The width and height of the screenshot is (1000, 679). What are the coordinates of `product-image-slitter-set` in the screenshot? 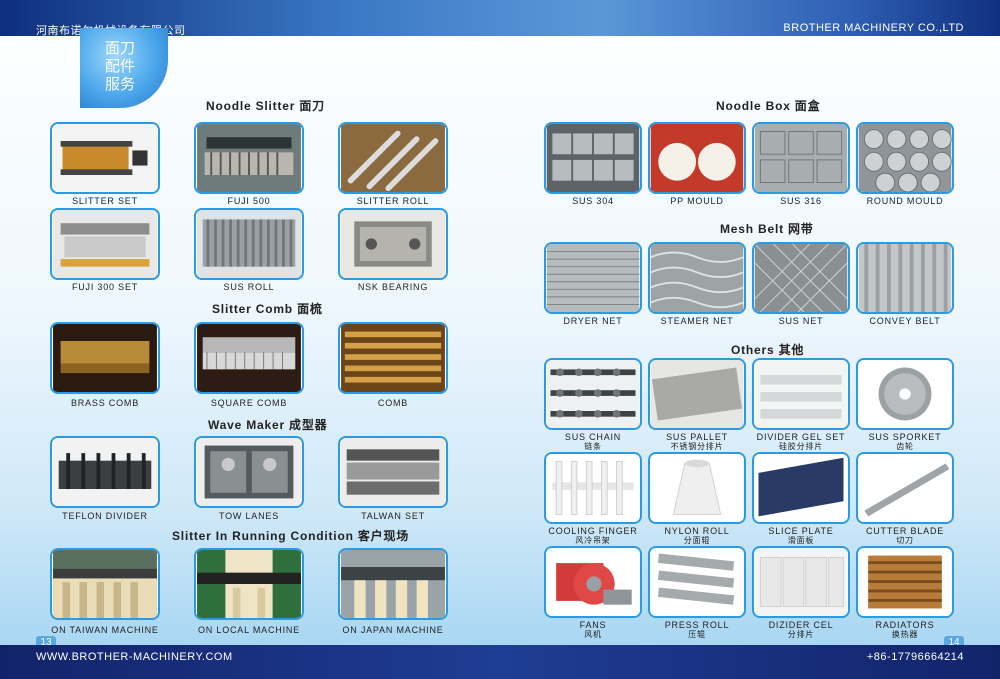 It's located at (105, 158).